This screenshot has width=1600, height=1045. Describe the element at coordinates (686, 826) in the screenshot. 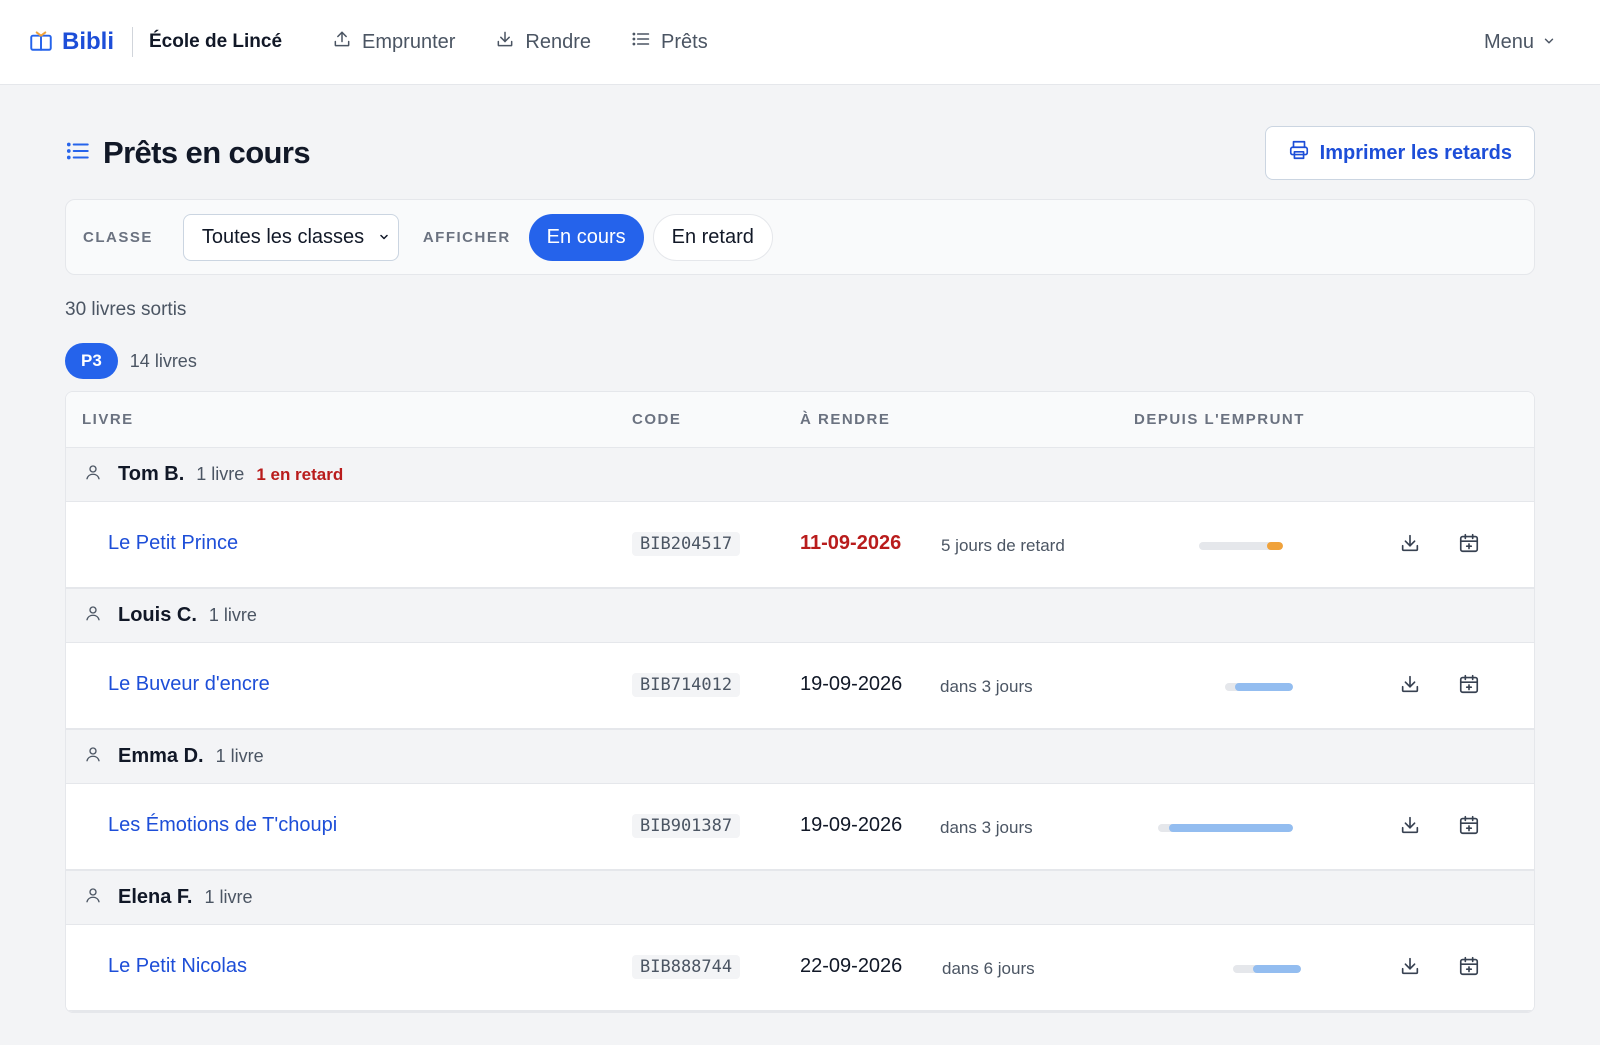

I see `book-code: BIB901387` at that location.